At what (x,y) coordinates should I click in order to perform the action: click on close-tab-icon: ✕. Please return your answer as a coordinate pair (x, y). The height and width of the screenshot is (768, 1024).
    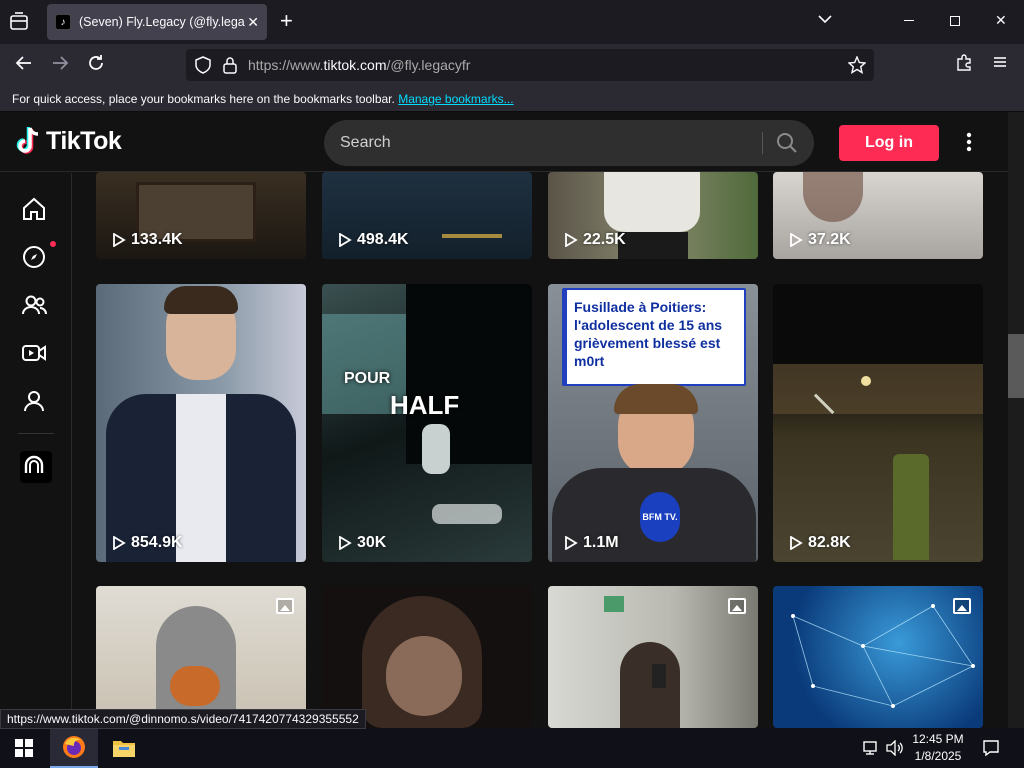
    Looking at the image, I should click on (253, 22).